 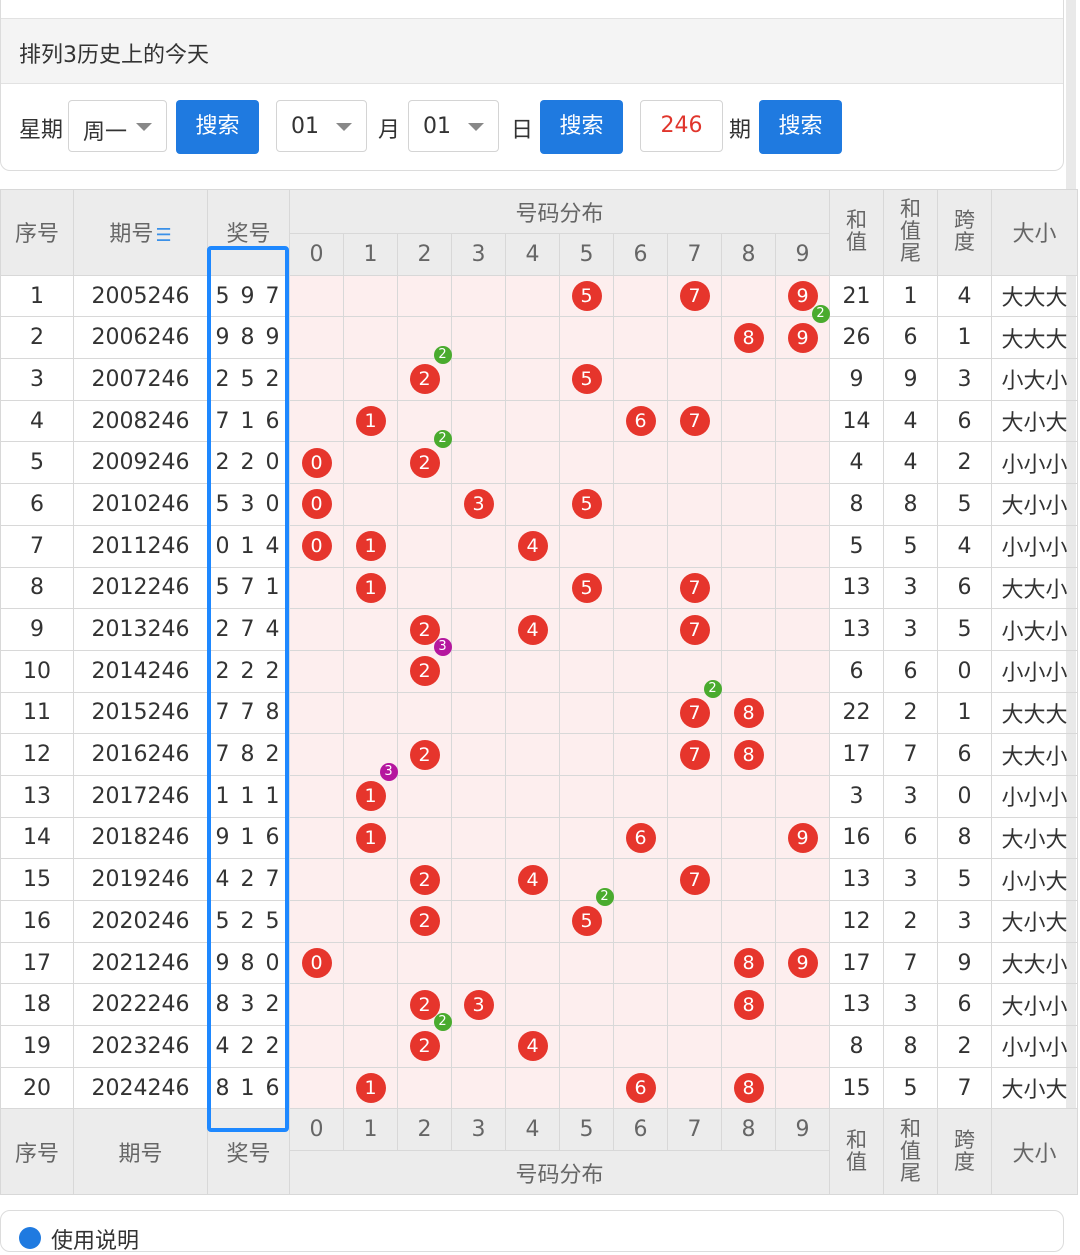 I want to click on digit-cell-7: 72, so click(x=694, y=707).